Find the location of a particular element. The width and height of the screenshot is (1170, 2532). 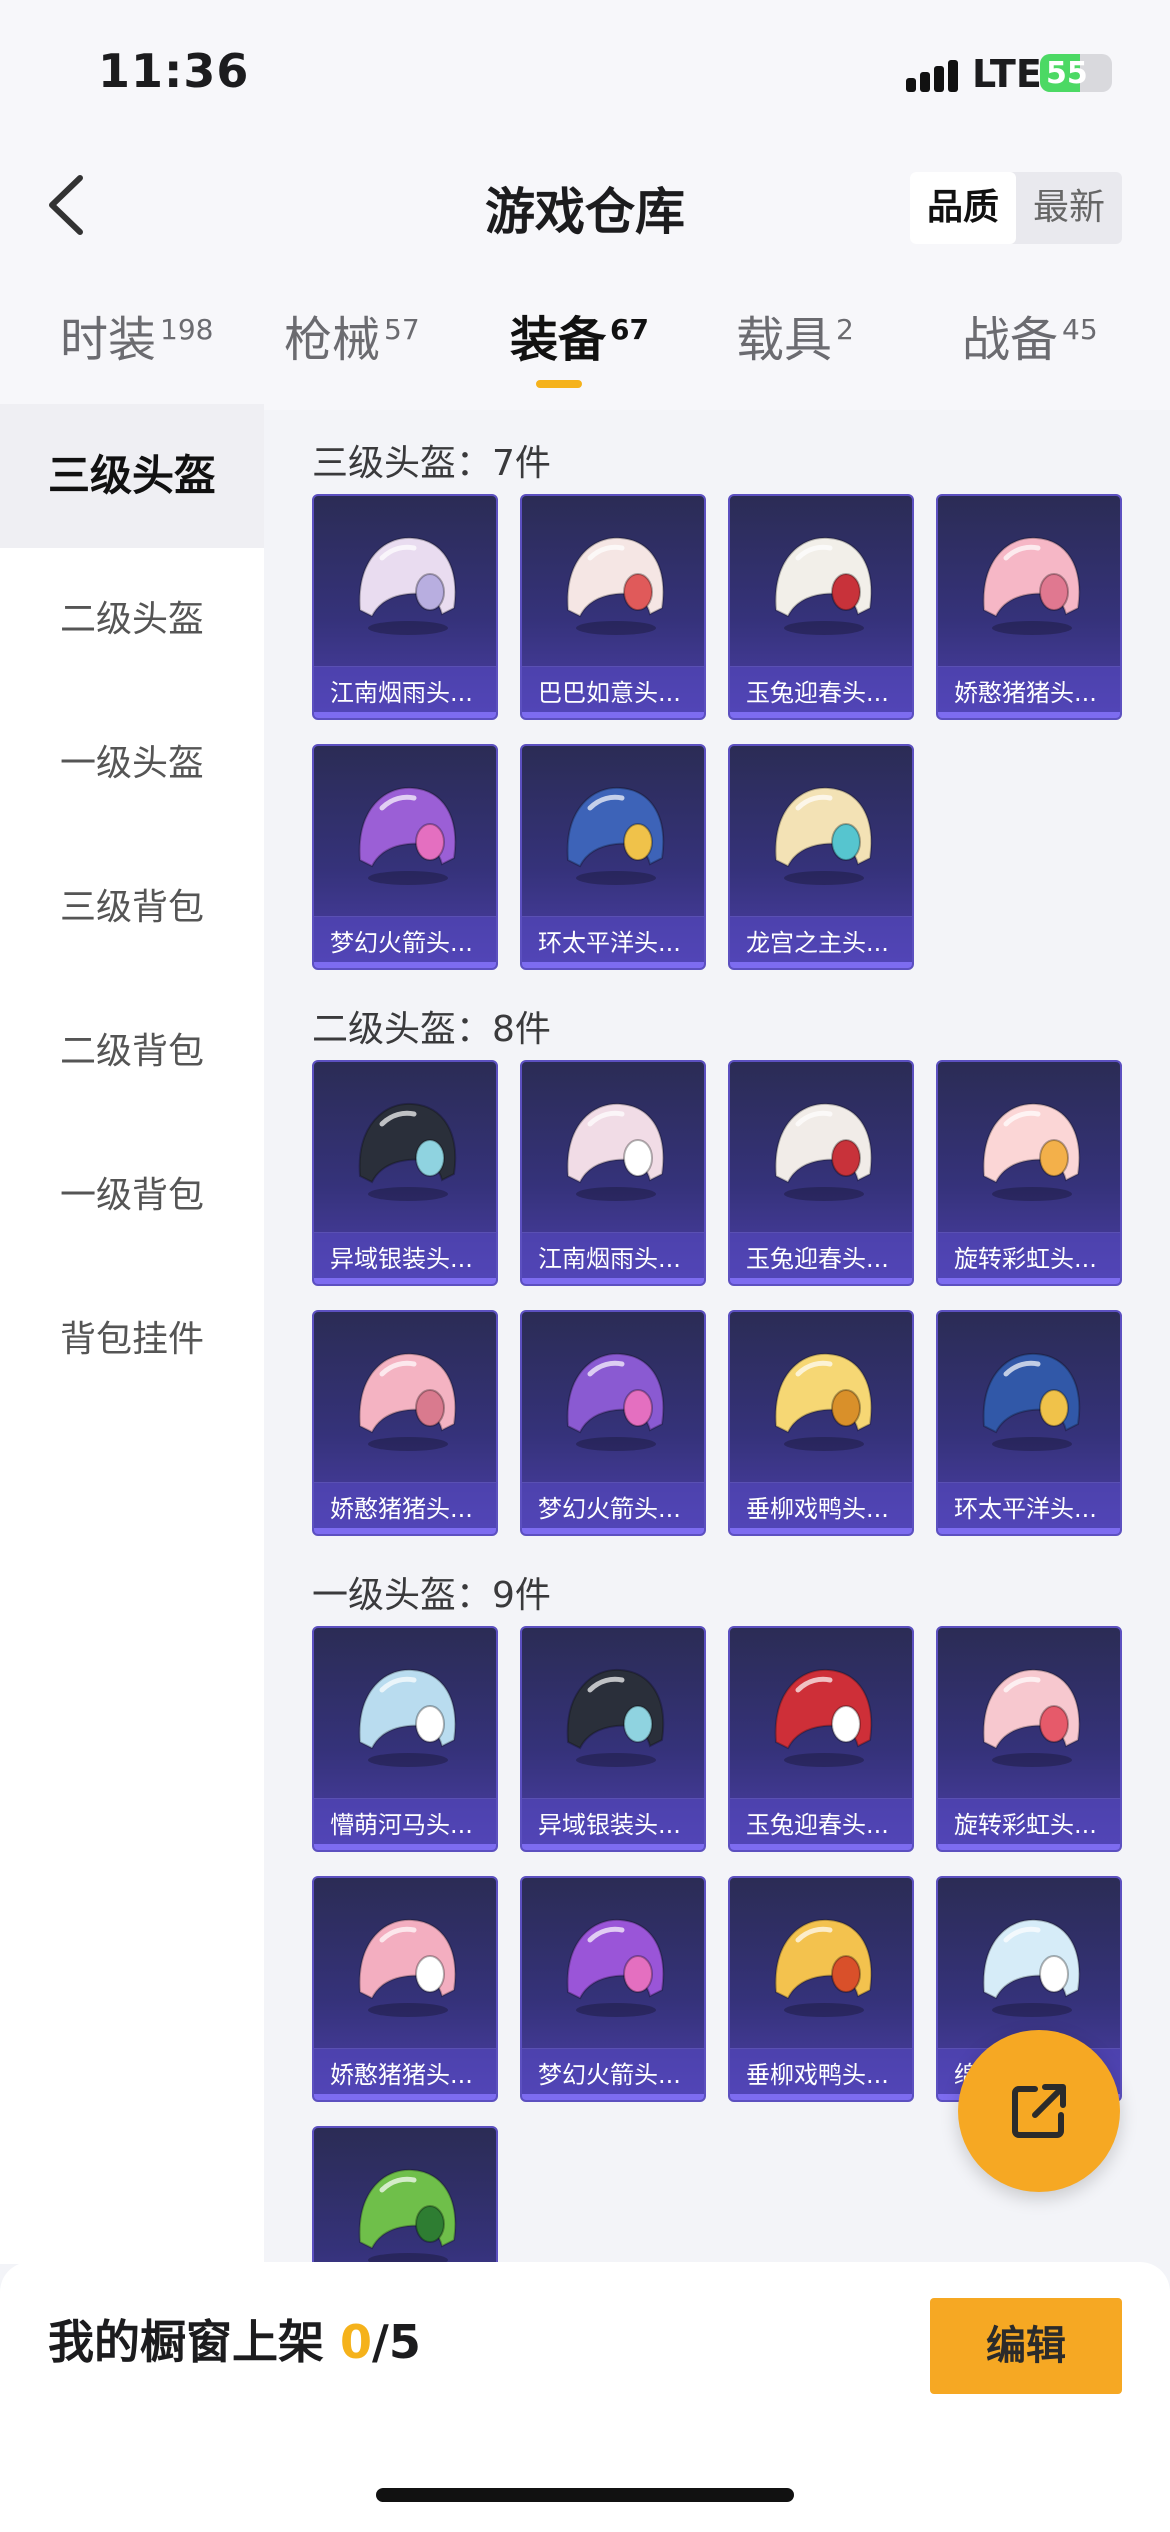

sort-option-newest: 最新 is located at coordinates (1069, 208).